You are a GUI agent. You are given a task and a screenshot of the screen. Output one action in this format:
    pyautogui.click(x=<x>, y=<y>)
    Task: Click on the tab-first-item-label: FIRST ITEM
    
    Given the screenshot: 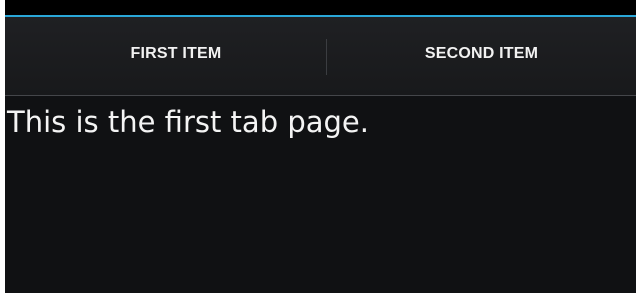 What is the action you would take?
    pyautogui.click(x=176, y=53)
    